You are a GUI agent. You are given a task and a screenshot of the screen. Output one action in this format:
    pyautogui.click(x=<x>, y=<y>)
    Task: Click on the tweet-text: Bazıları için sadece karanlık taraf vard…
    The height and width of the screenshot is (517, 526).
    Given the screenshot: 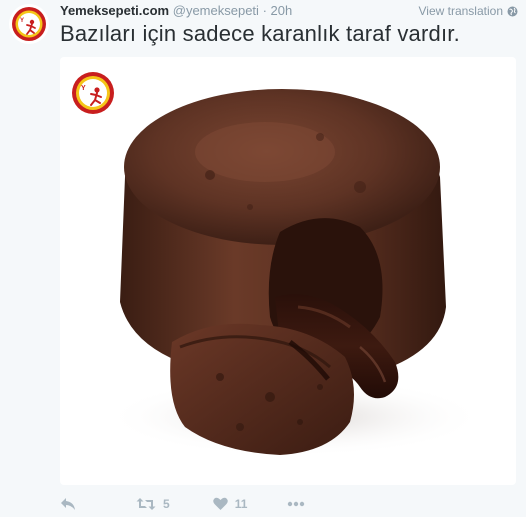 What is the action you would take?
    pyautogui.click(x=260, y=33)
    